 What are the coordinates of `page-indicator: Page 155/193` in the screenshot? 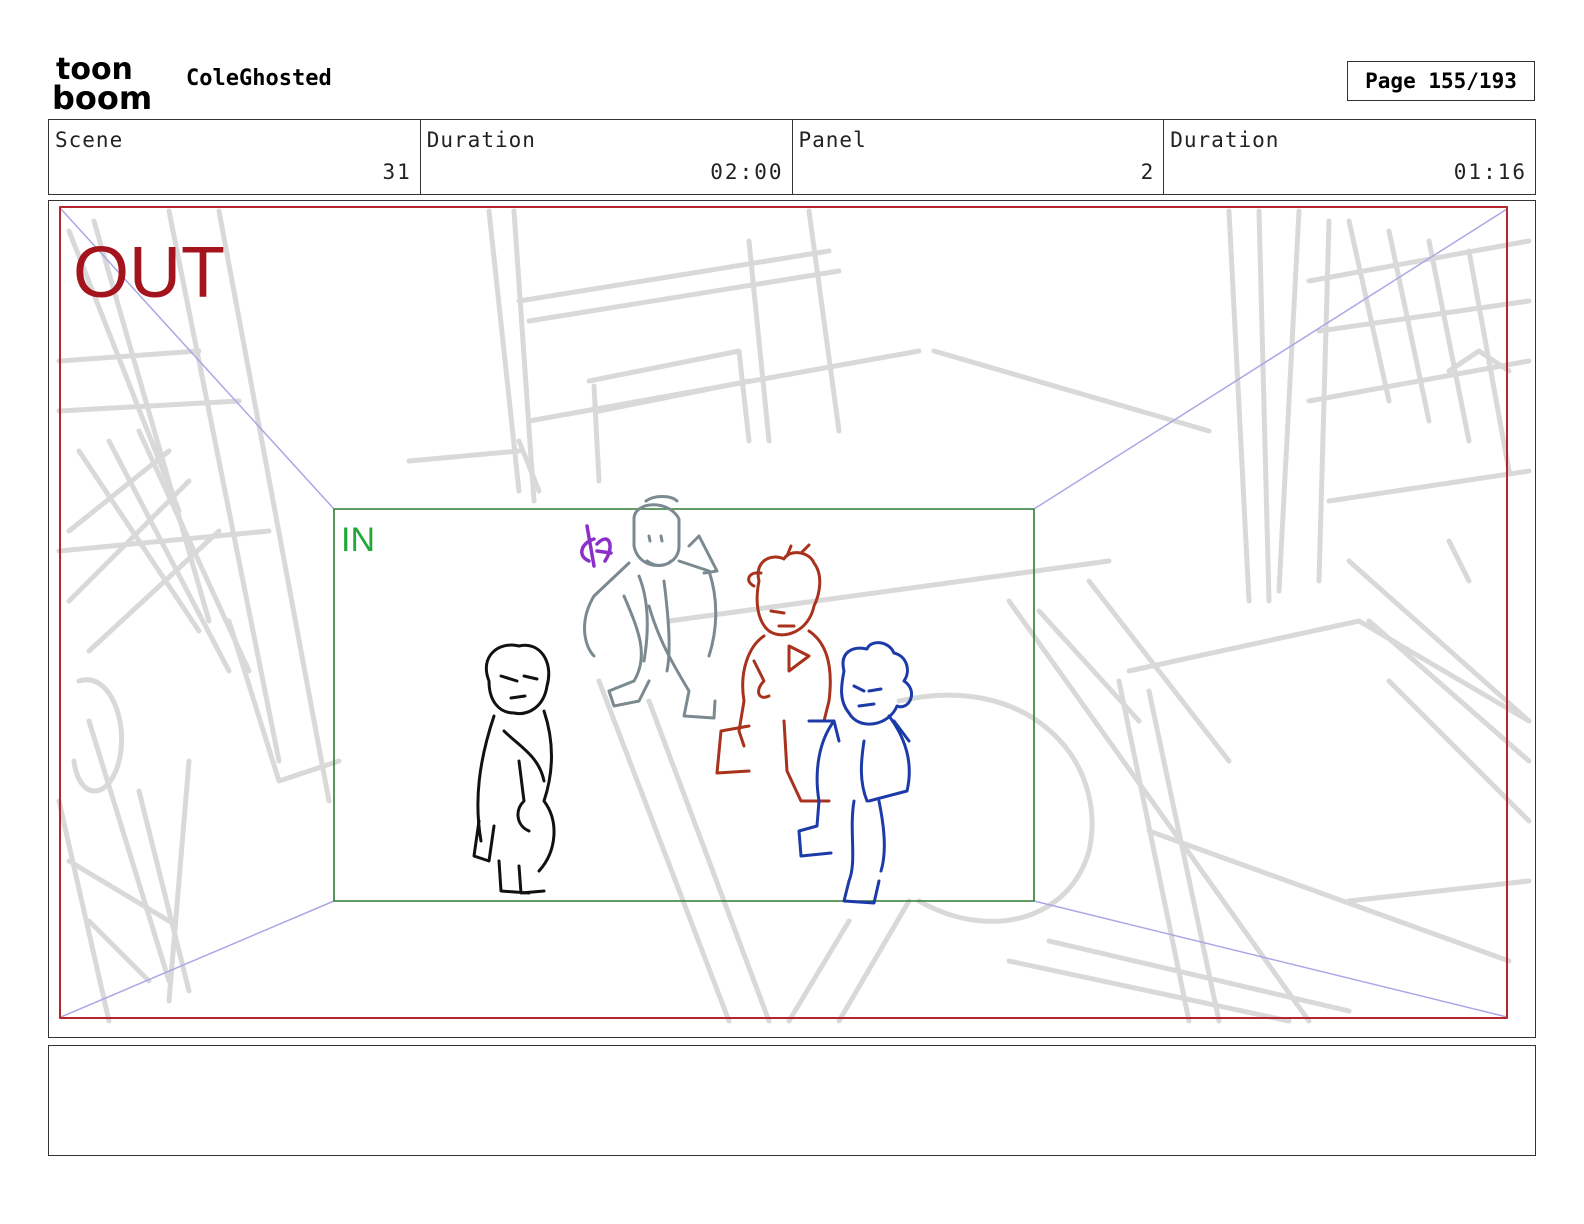 It's located at (1441, 81).